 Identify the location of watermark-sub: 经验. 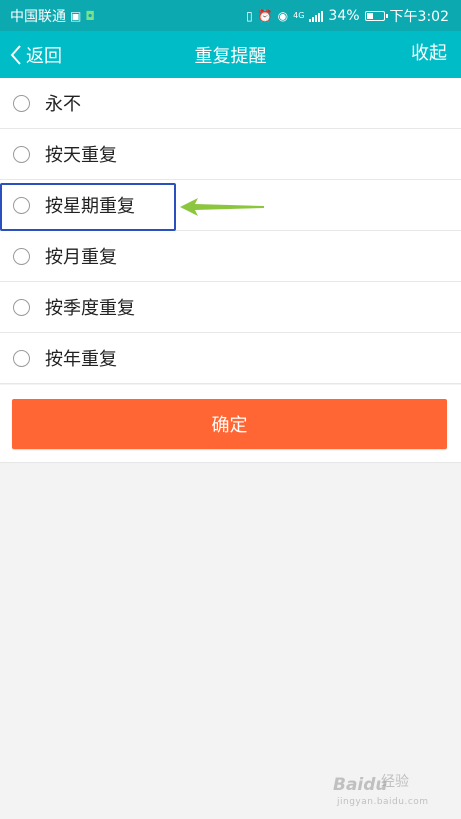
(395, 782).